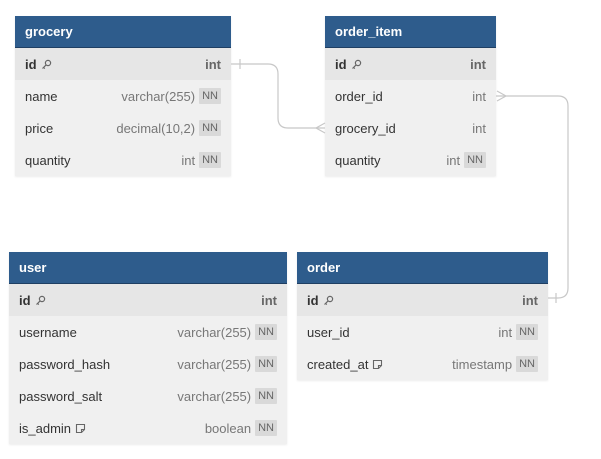 The image size is (601, 459). Describe the element at coordinates (148, 332) in the screenshot. I see `table-row: username varchar(255) NN` at that location.